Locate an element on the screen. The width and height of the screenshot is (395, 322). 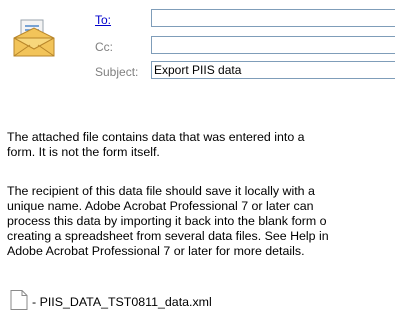
cc-field is located at coordinates (273, 45).